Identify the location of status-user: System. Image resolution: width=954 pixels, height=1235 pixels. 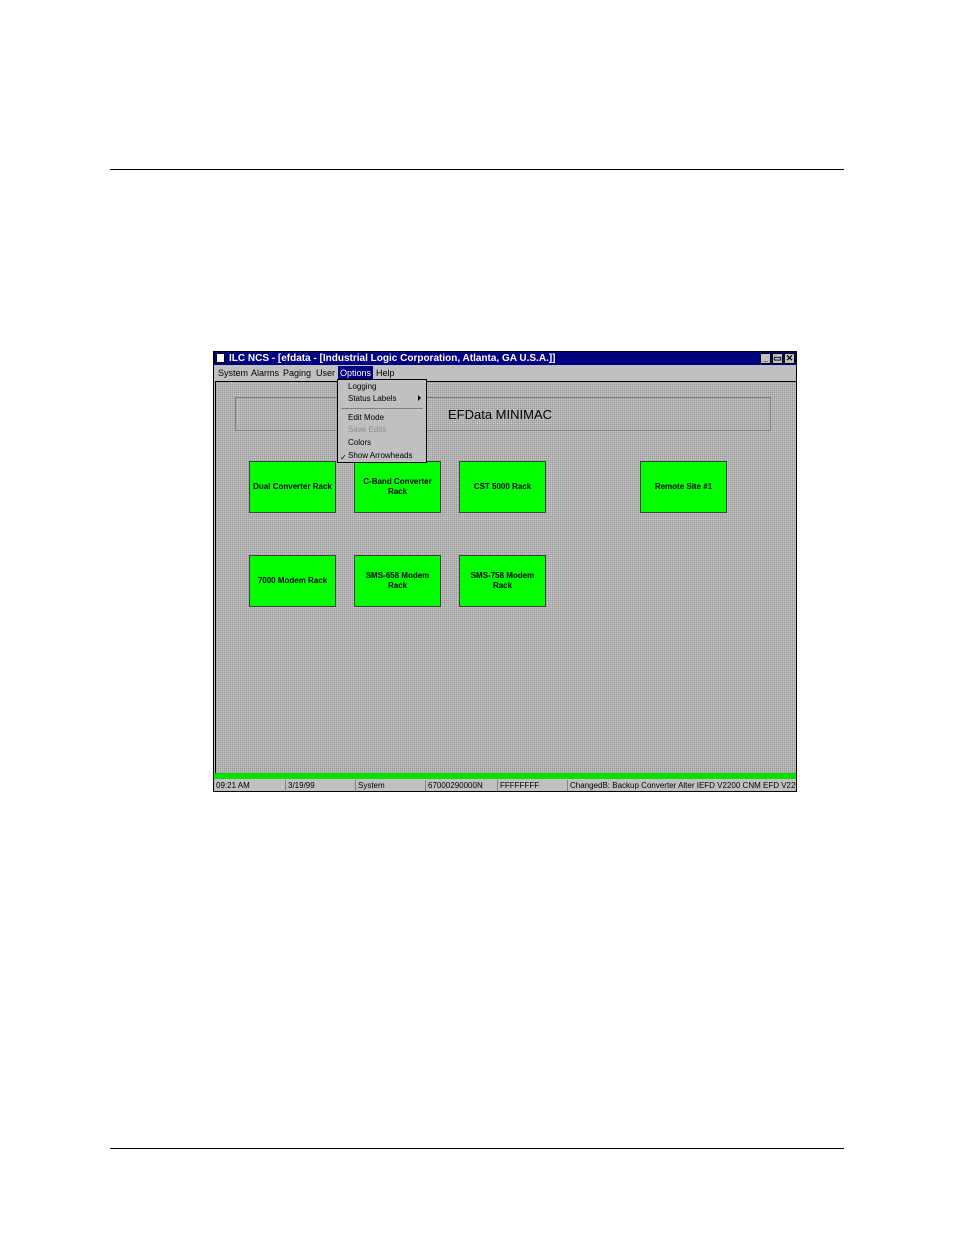
(391, 785).